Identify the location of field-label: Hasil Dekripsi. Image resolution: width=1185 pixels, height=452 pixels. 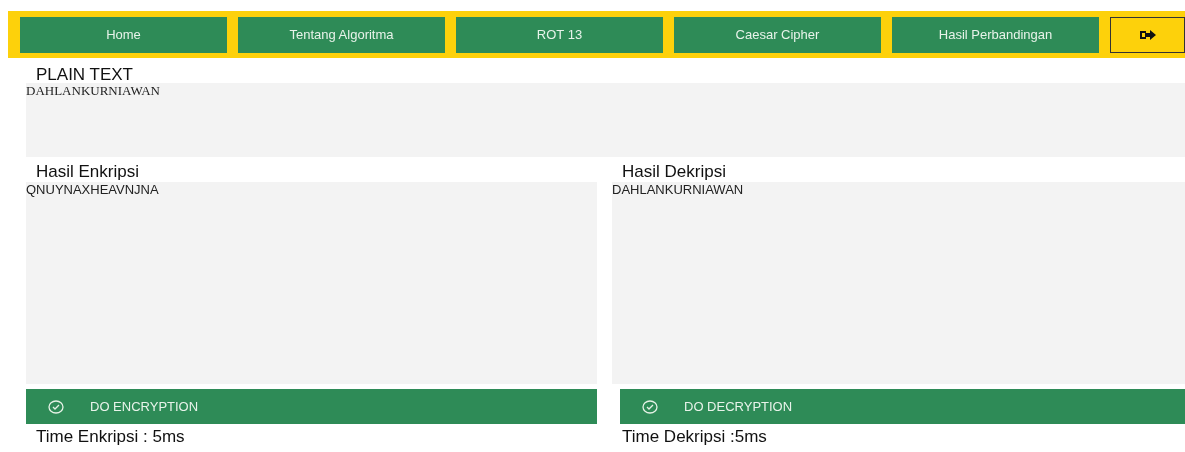
(674, 171).